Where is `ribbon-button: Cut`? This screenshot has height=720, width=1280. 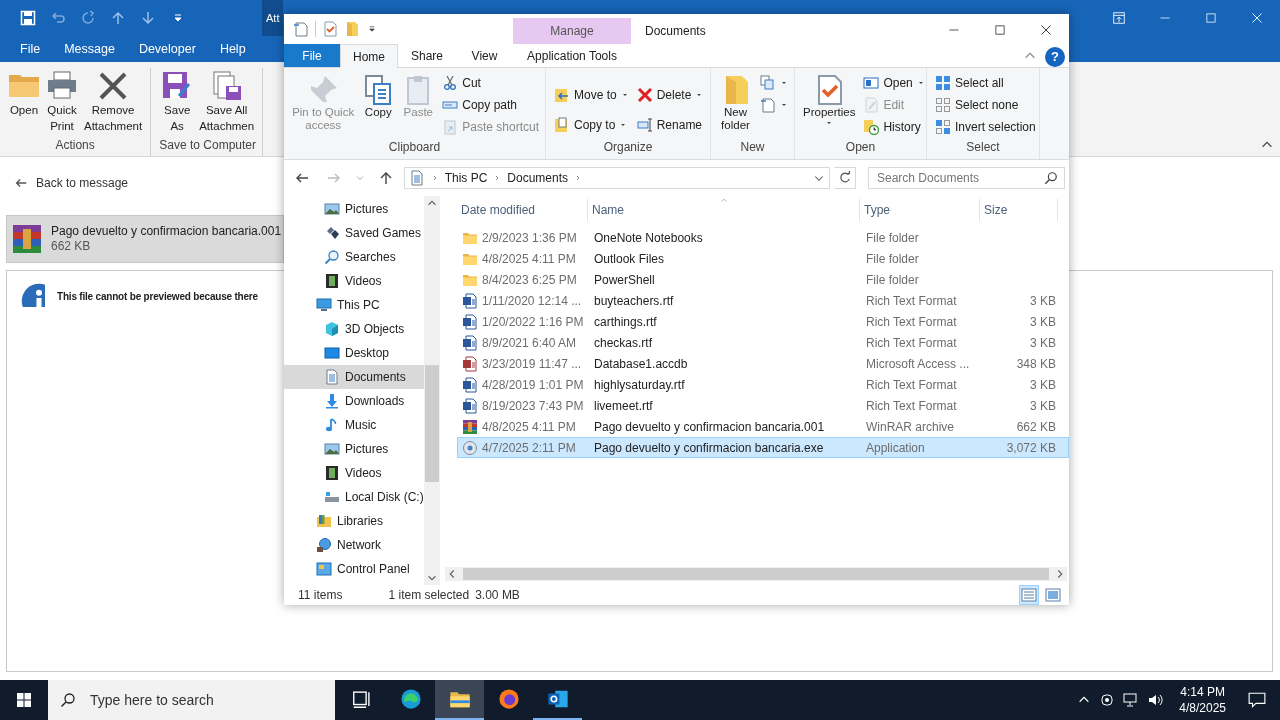
ribbon-button: Cut is located at coordinates (490, 83).